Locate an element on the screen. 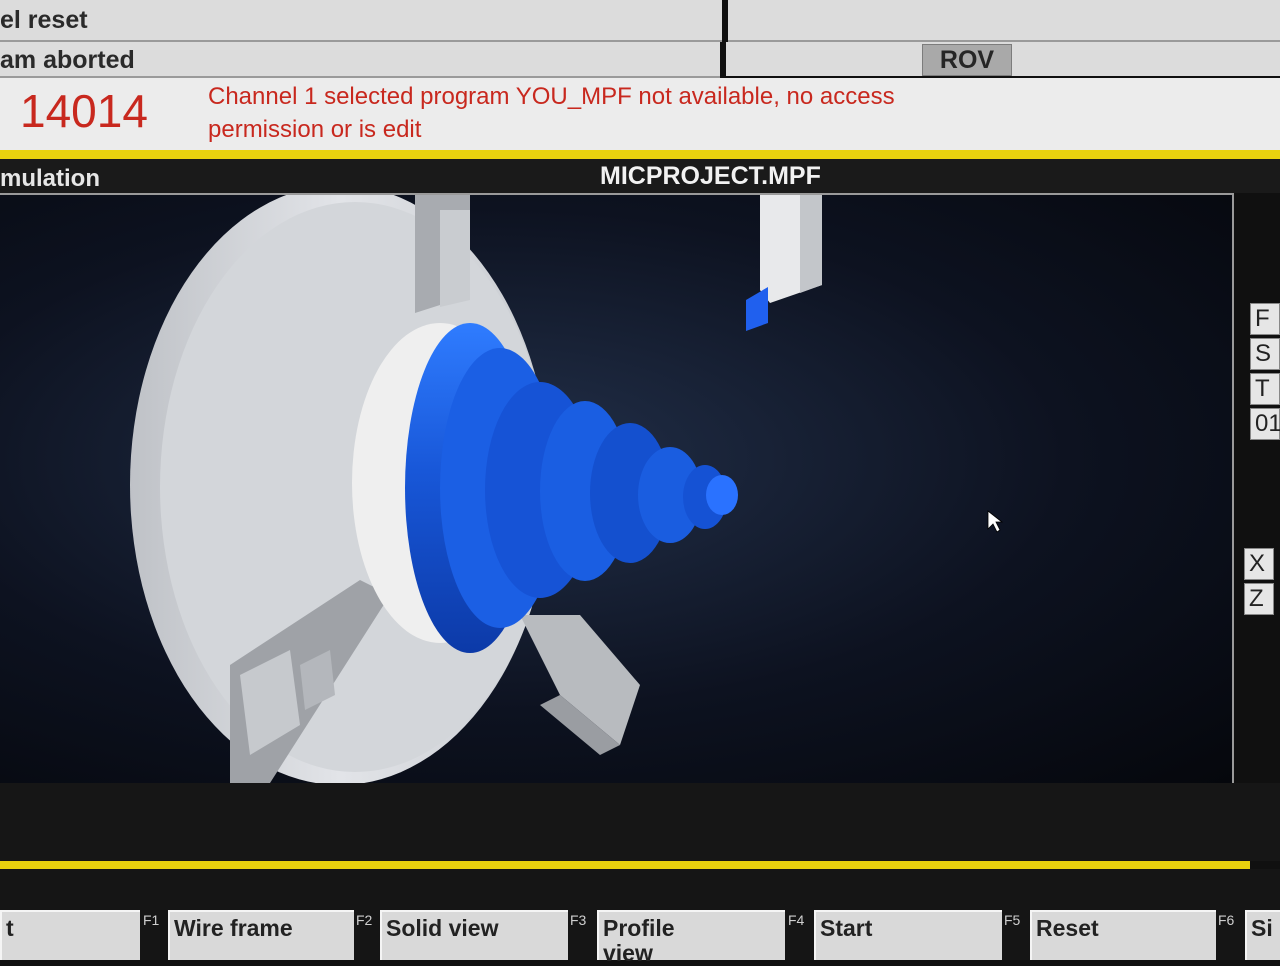 The height and width of the screenshot is (966, 1280). alarm-message-line-2: permission or is edit is located at coordinates (315, 129).